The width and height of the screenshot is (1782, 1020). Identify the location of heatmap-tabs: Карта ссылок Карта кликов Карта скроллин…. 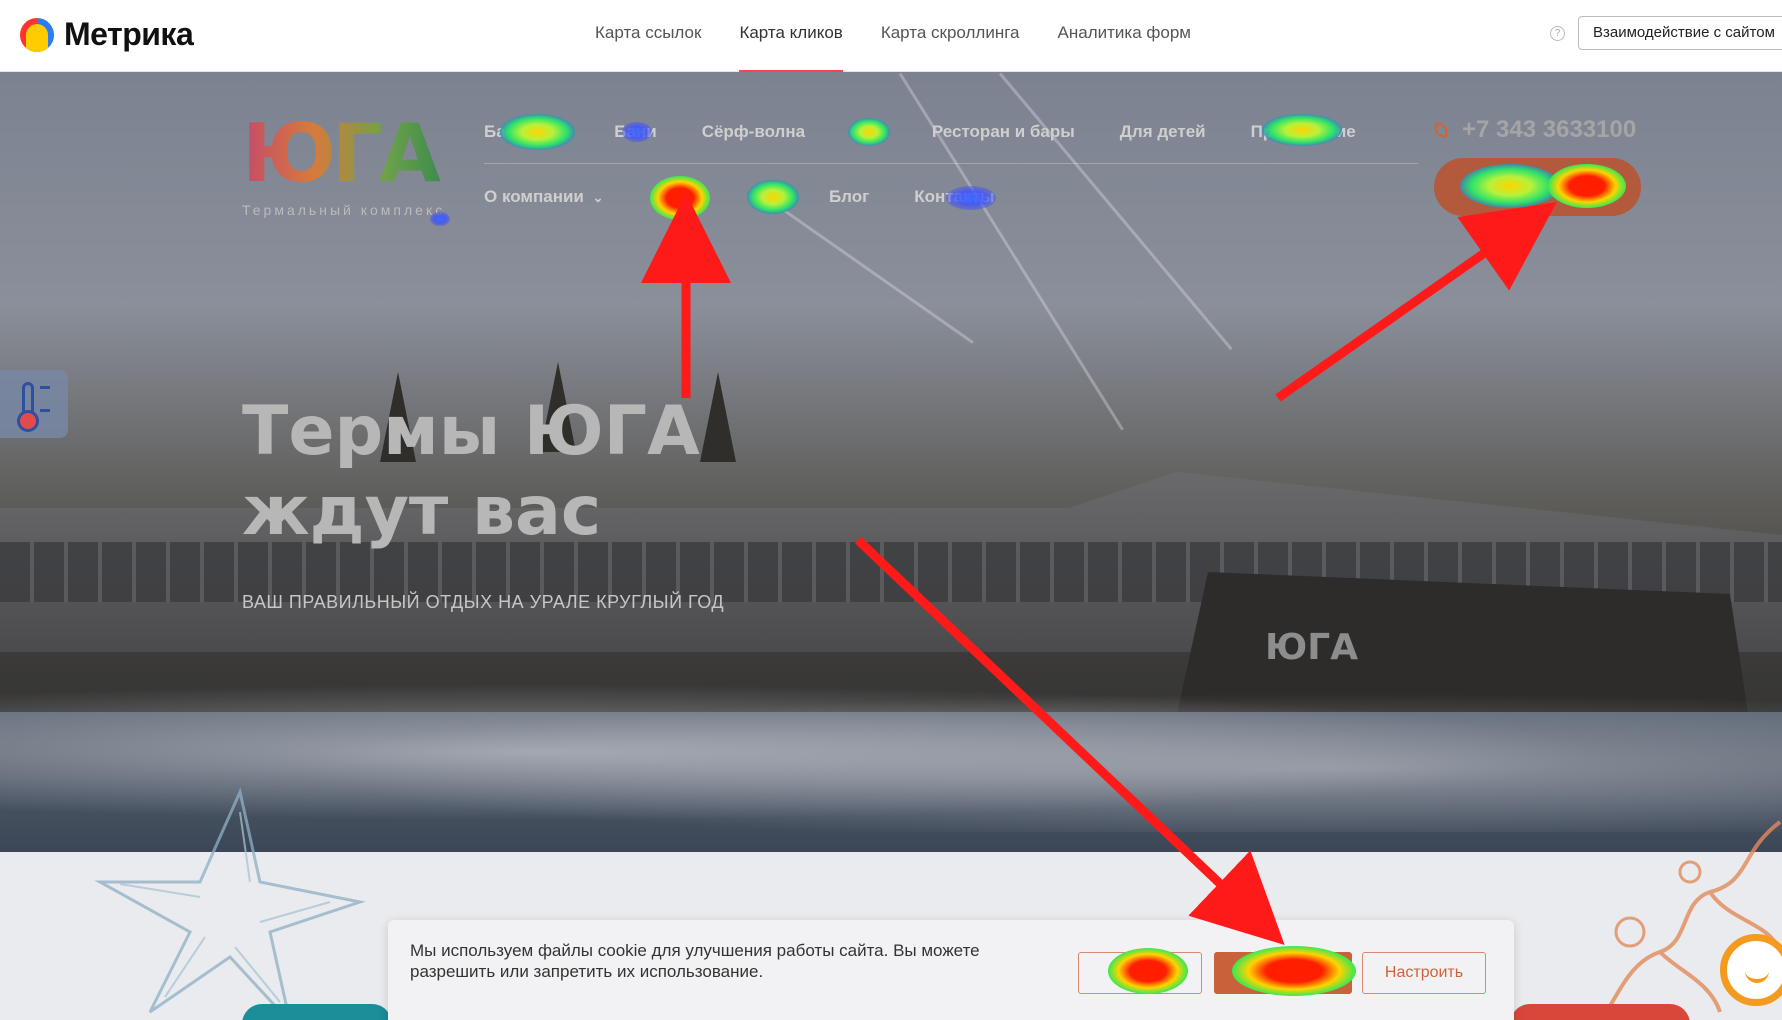
(893, 36).